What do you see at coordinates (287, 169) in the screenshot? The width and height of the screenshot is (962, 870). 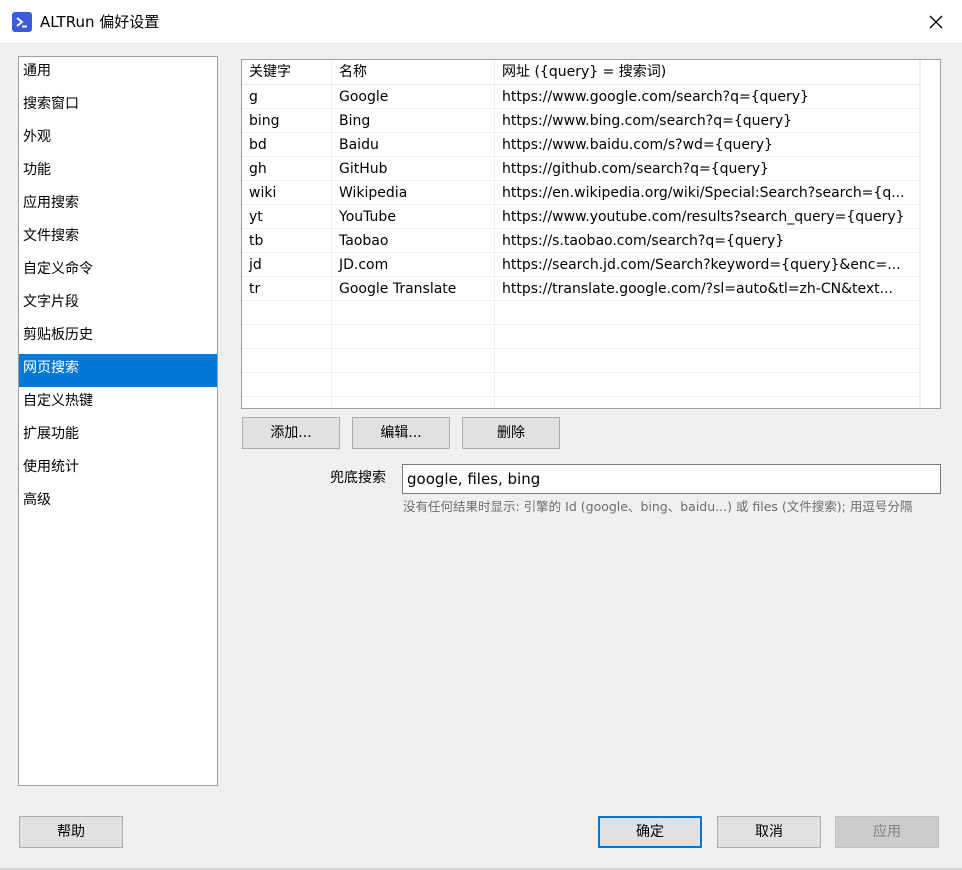 I see `keyword-cell: gh` at bounding box center [287, 169].